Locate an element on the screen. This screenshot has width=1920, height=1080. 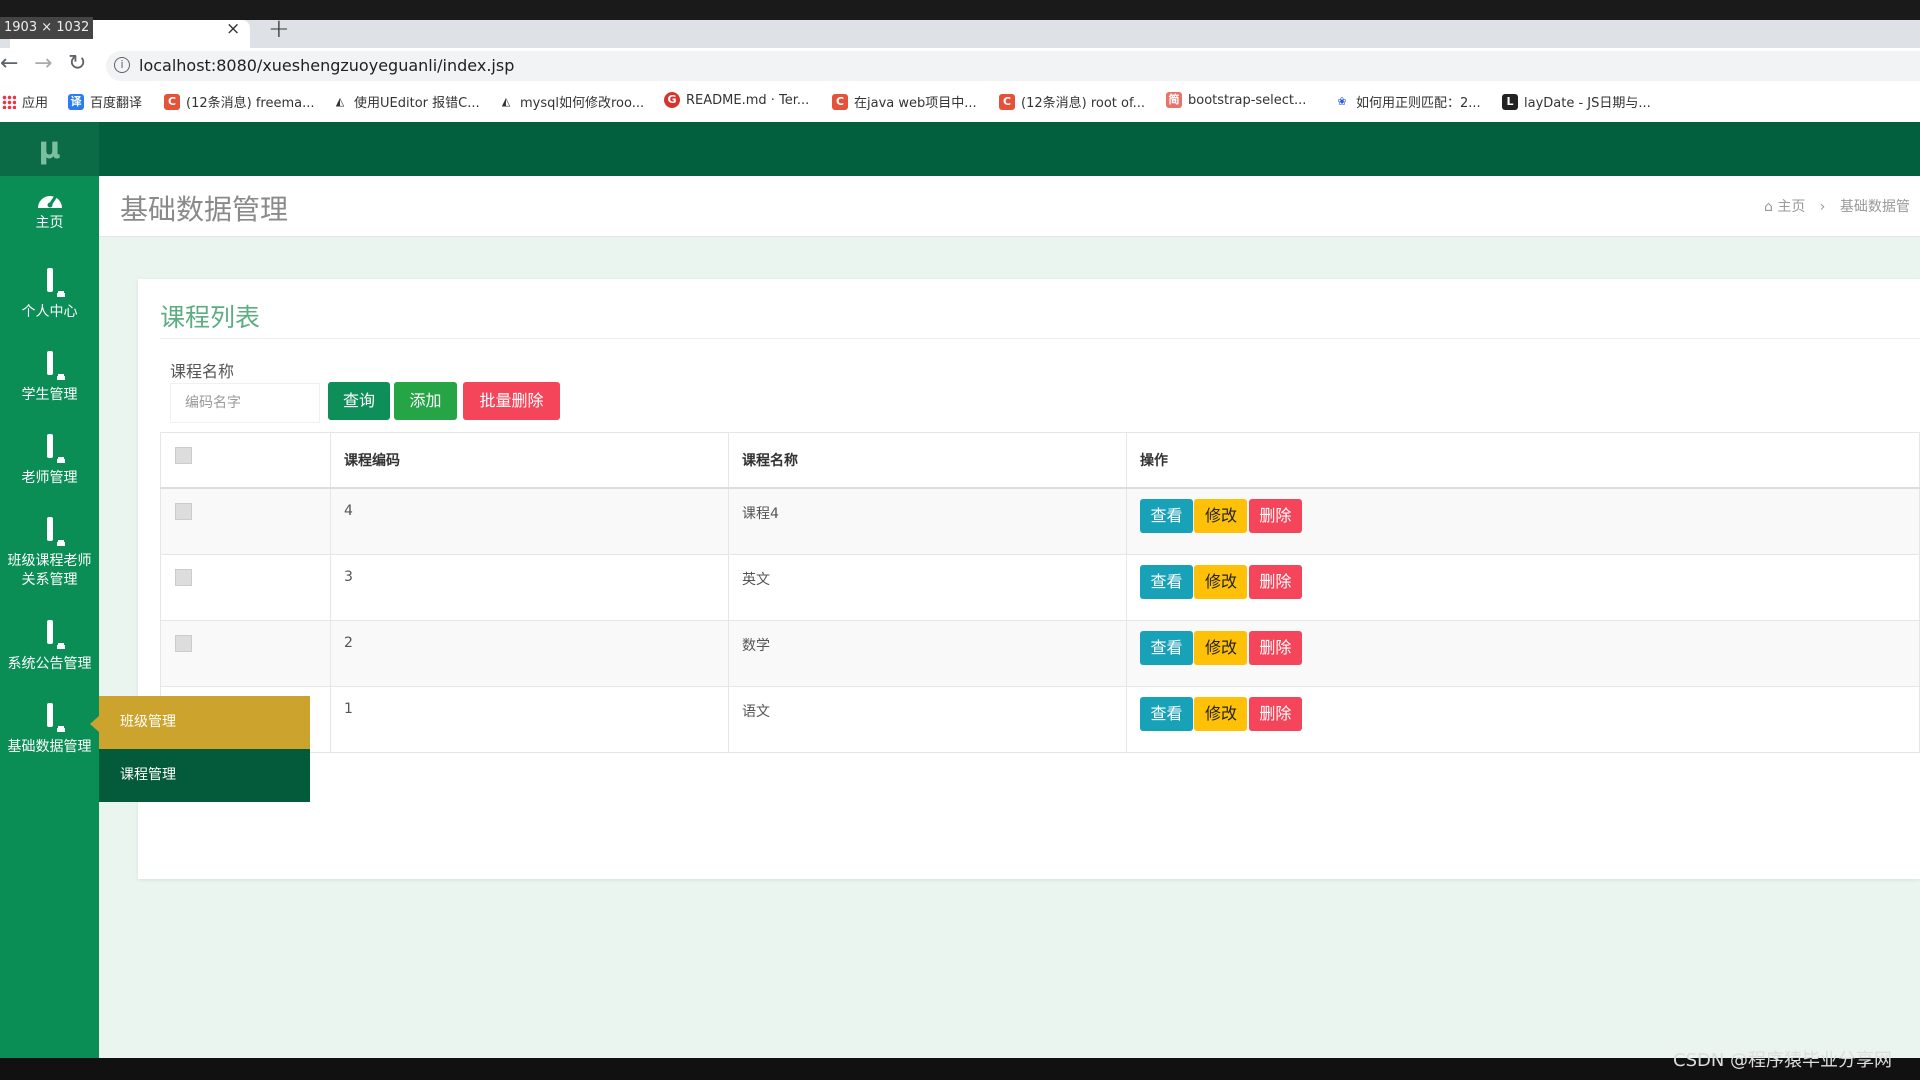
select-all-checkbox is located at coordinates (183, 455).